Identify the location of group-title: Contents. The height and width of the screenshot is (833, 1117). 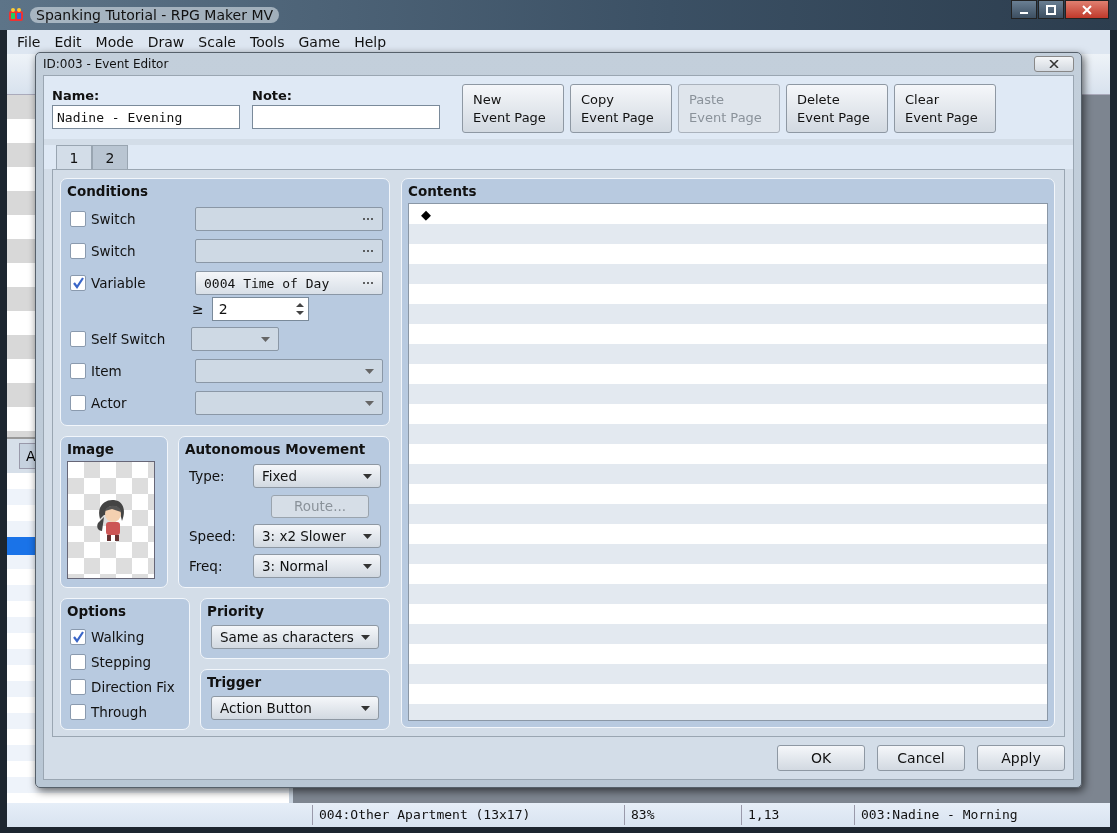
(443, 191).